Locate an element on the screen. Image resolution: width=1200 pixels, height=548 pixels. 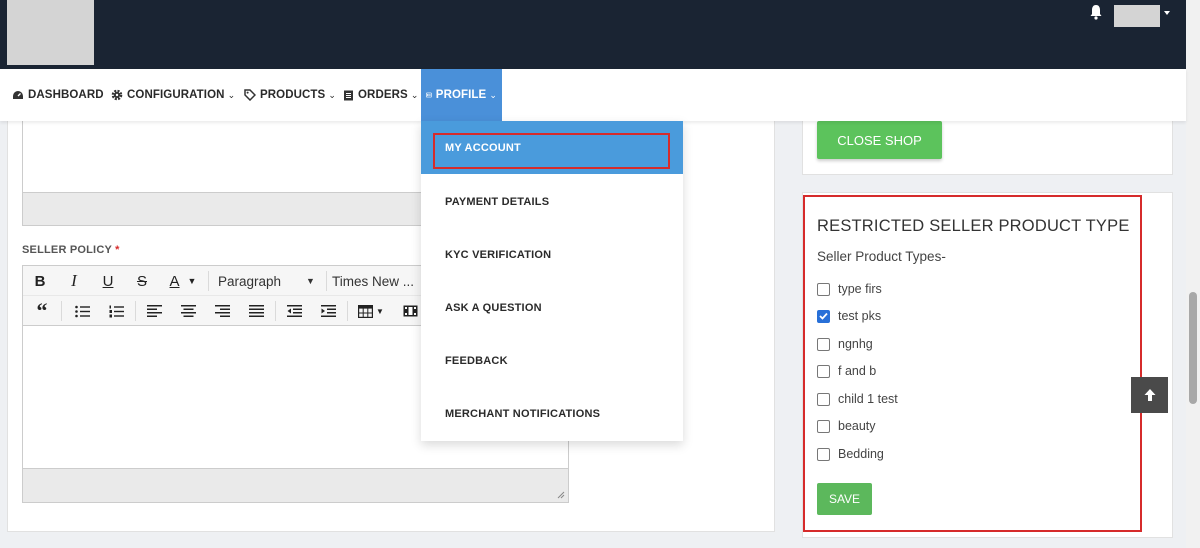
checkbox-label: beauty is located at coordinates (857, 426).